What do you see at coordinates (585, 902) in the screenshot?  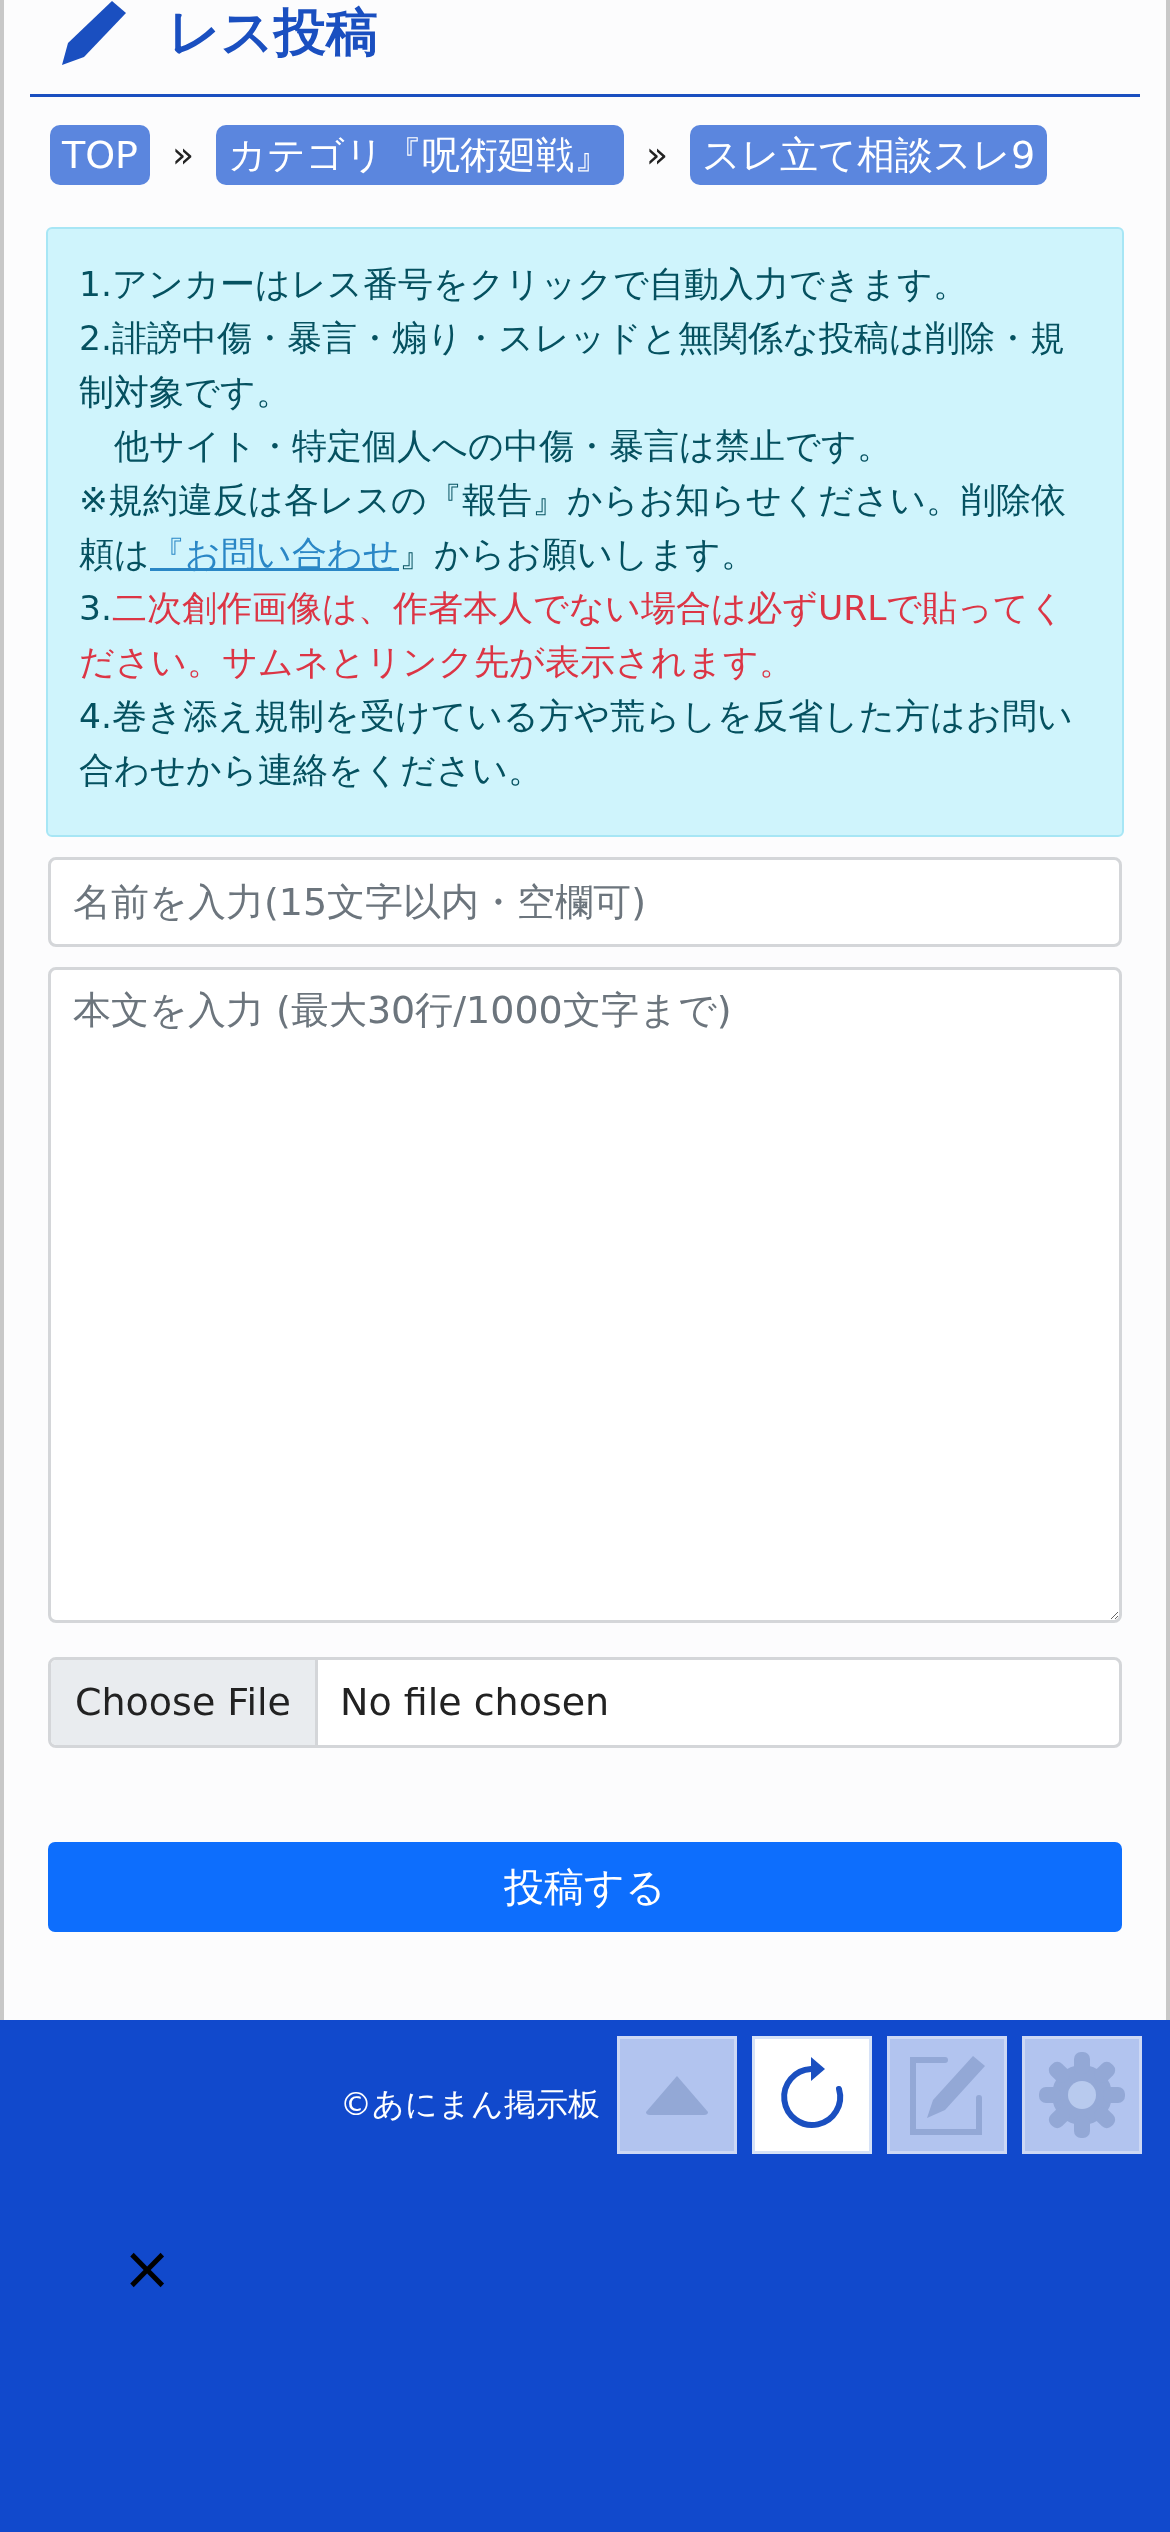 I see `name-field: 名前を入力(15文字以内・空欄可)` at bounding box center [585, 902].